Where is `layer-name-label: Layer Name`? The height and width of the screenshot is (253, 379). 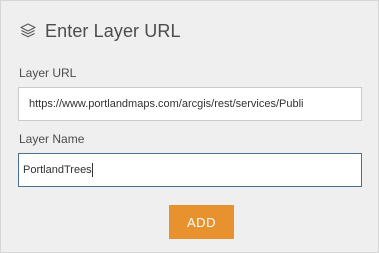
layer-name-label: Layer Name is located at coordinates (52, 139).